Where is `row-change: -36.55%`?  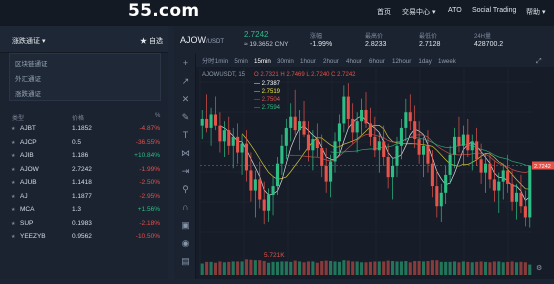
row-change: -36.55% is located at coordinates (147, 142).